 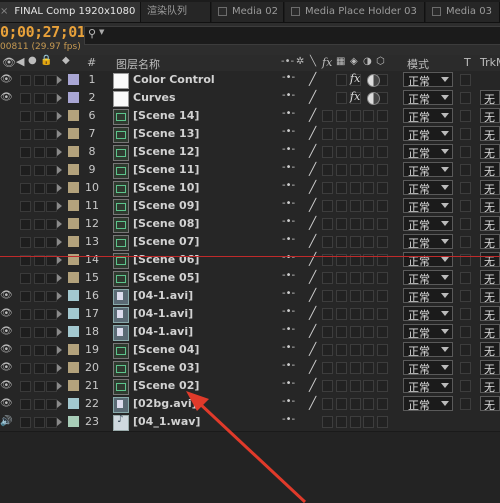 I want to click on solo-icon: ●, so click(x=32, y=60).